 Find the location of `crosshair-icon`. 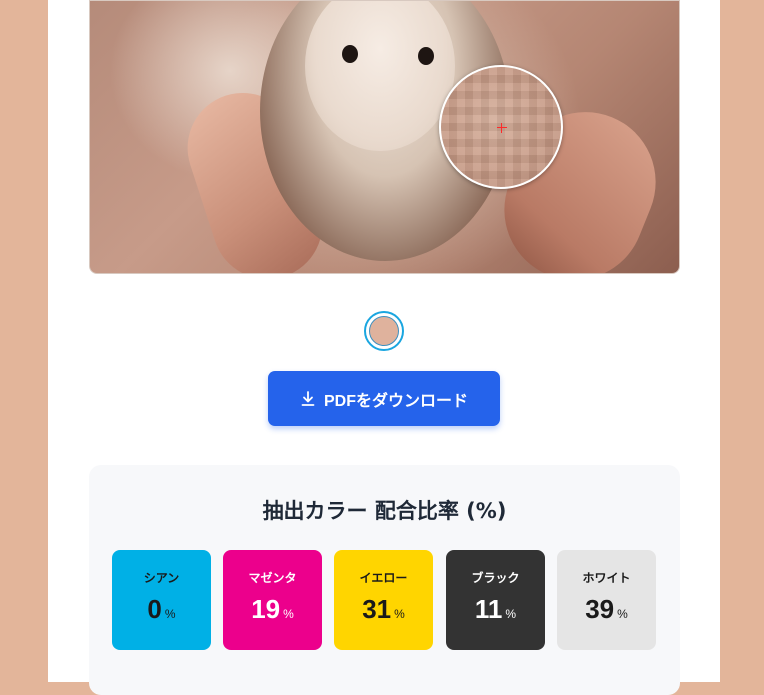

crosshair-icon is located at coordinates (502, 128).